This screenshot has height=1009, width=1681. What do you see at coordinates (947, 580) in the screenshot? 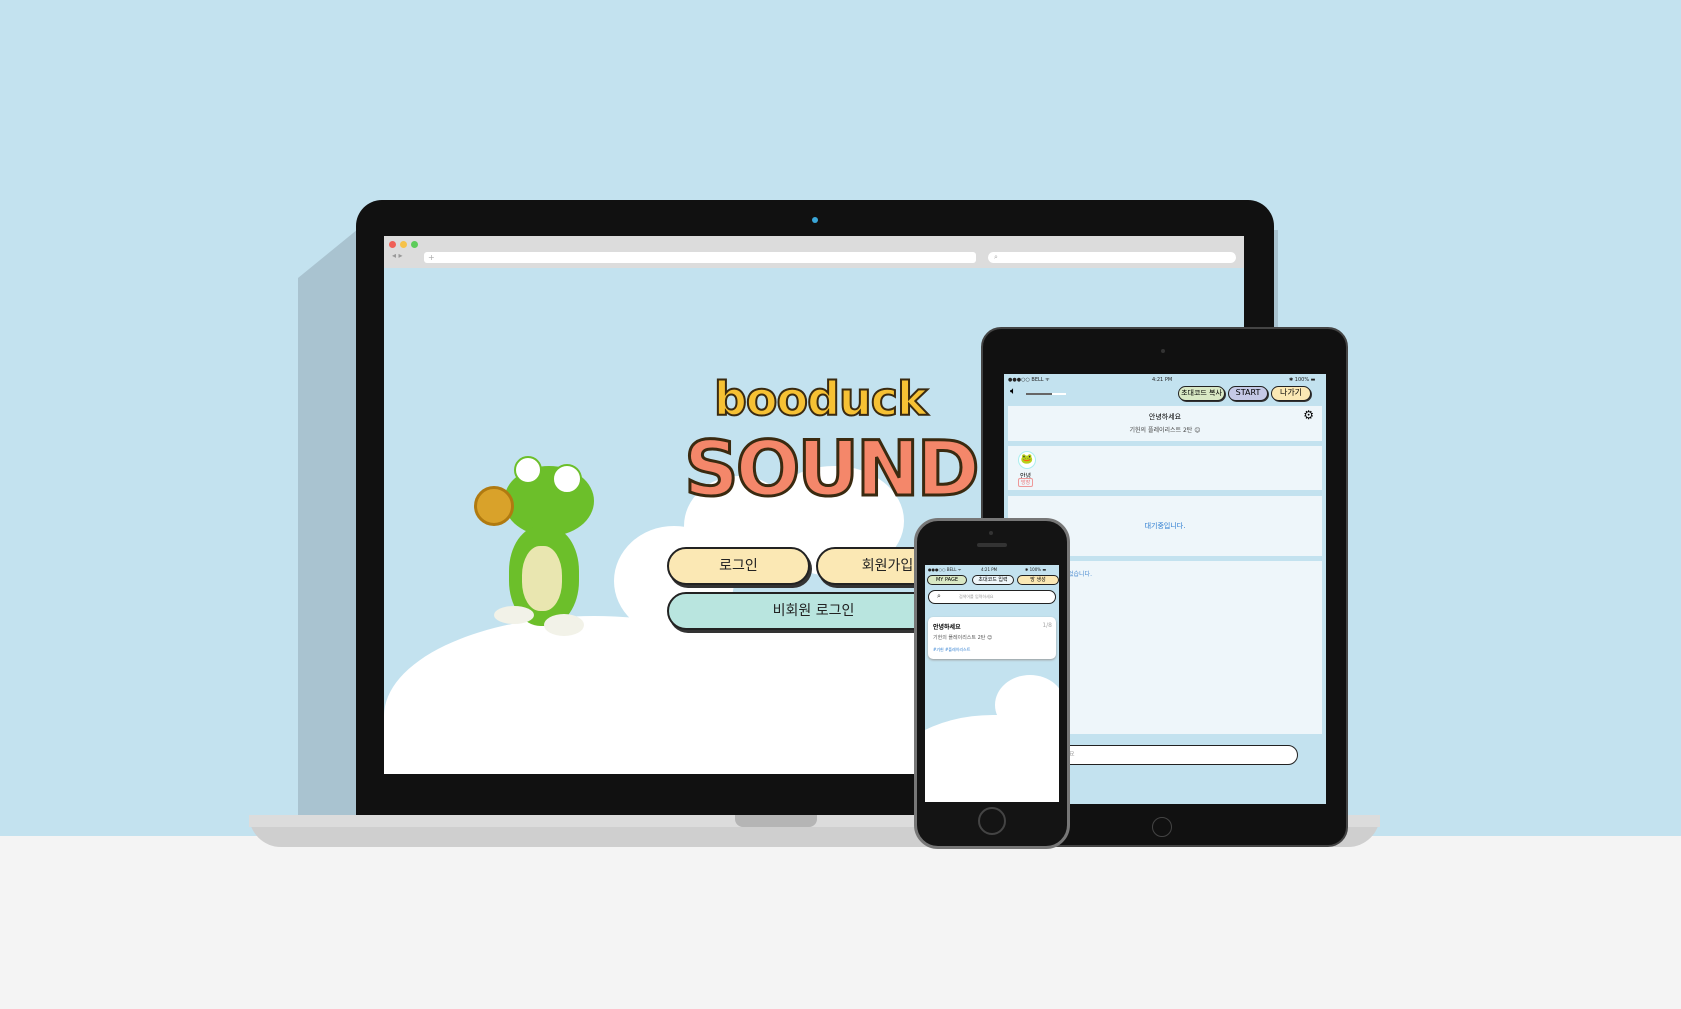
I see `my-page-button: MY PAGE` at bounding box center [947, 580].